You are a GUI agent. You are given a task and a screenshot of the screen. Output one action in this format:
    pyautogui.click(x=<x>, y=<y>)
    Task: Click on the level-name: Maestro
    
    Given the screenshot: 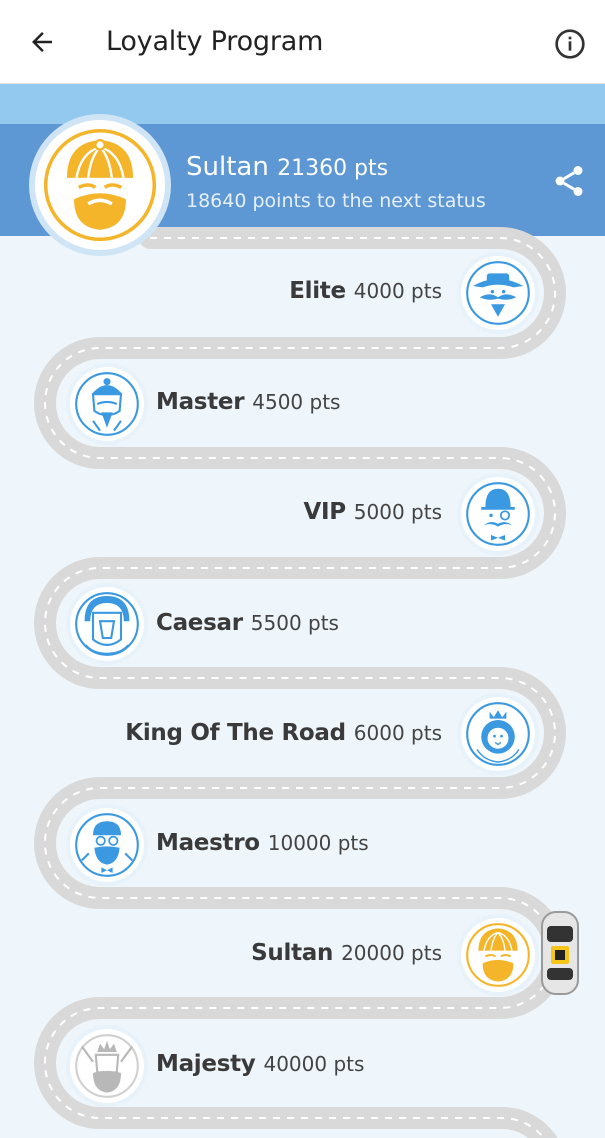 What is the action you would take?
    pyautogui.click(x=208, y=843)
    